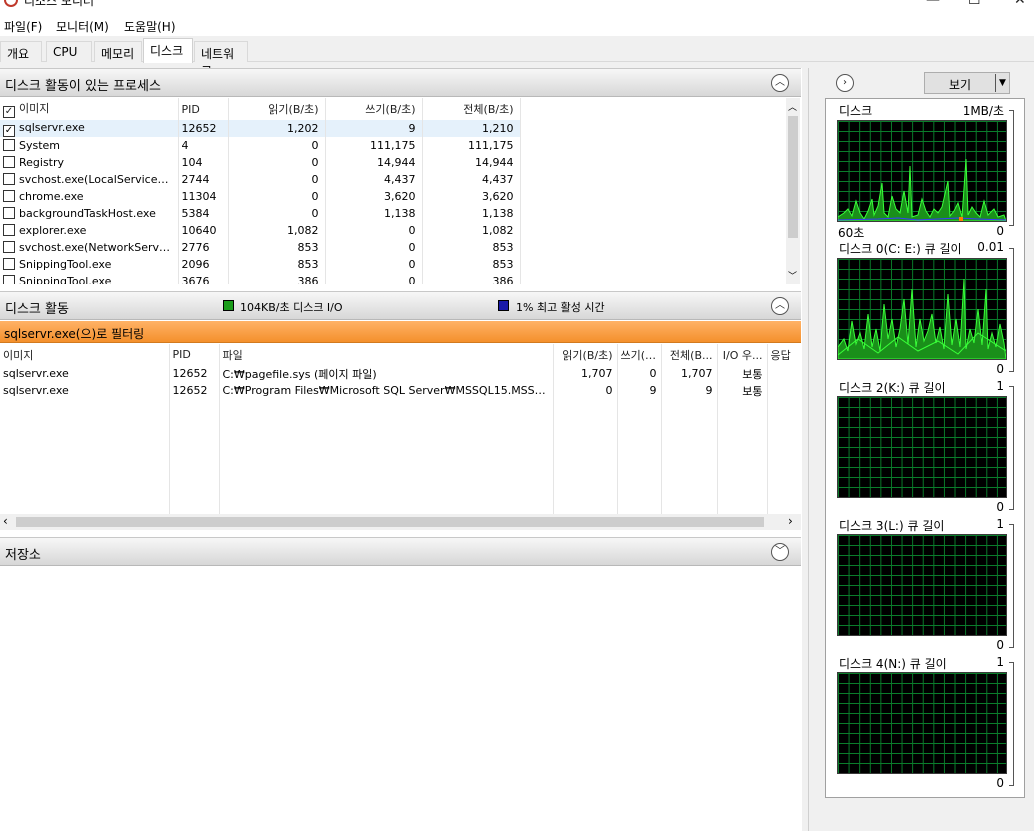 The width and height of the screenshot is (1034, 831). Describe the element at coordinates (118, 51) in the screenshot. I see `tab-memory: 메모리` at that location.